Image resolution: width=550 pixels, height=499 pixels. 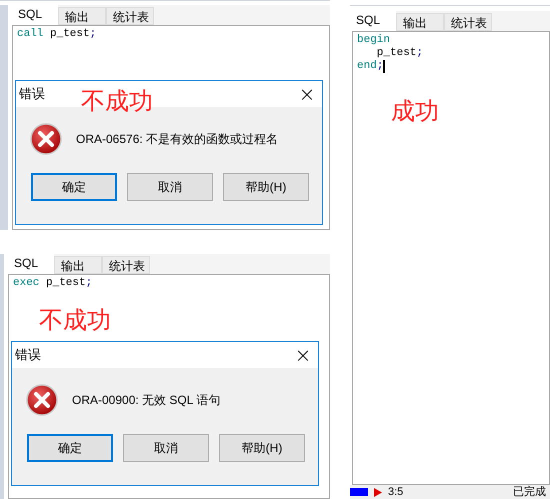 What do you see at coordinates (415, 112) in the screenshot?
I see `annotation-text: 成功` at bounding box center [415, 112].